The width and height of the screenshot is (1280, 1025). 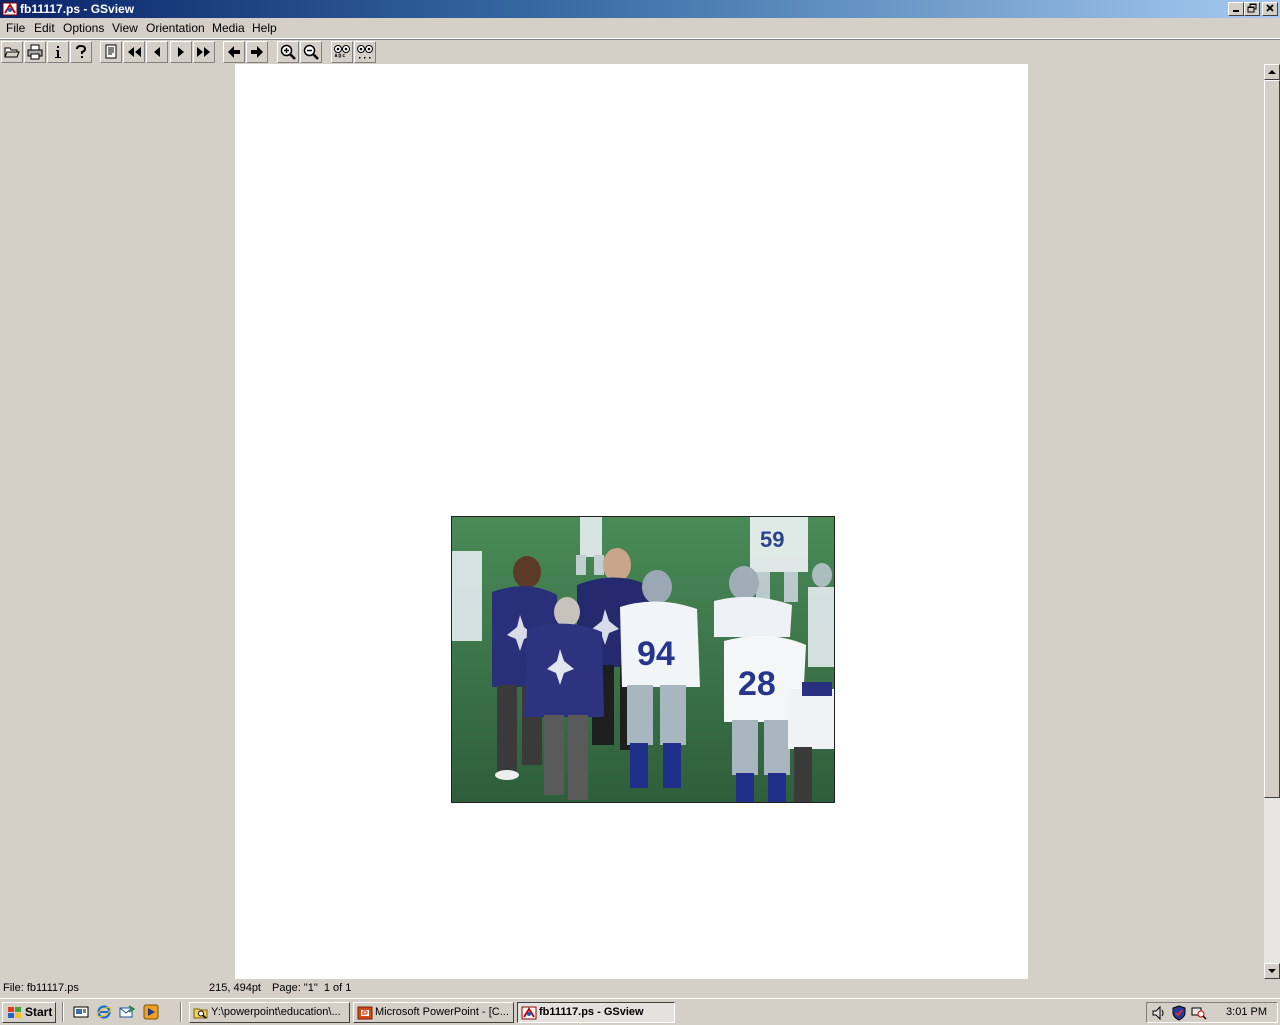 I want to click on system-tray: 3:01 PM, so click(x=1212, y=1012).